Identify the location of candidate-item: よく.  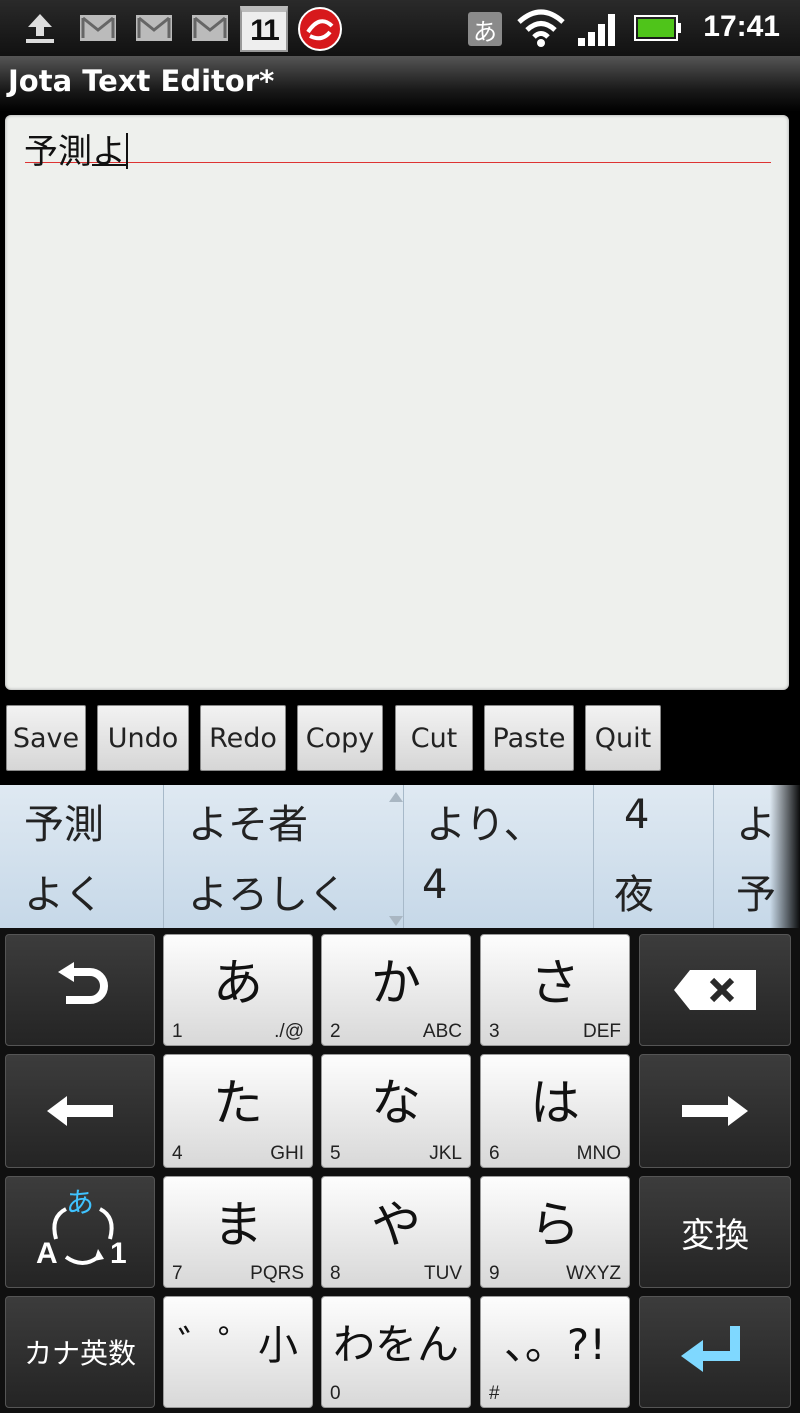
(64, 891).